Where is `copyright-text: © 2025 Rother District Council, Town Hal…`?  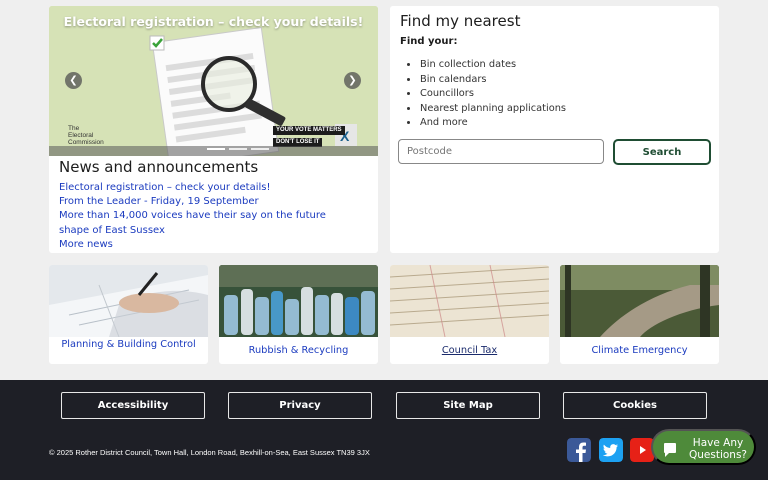
copyright-text: © 2025 Rother District Council, Town Hal… is located at coordinates (209, 452).